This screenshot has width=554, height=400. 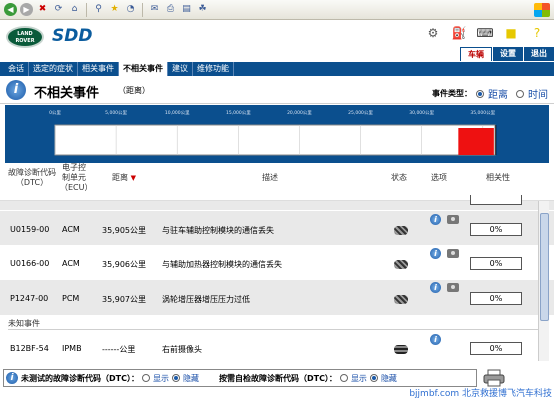 I want to click on chart-event-bar, so click(x=476, y=141).